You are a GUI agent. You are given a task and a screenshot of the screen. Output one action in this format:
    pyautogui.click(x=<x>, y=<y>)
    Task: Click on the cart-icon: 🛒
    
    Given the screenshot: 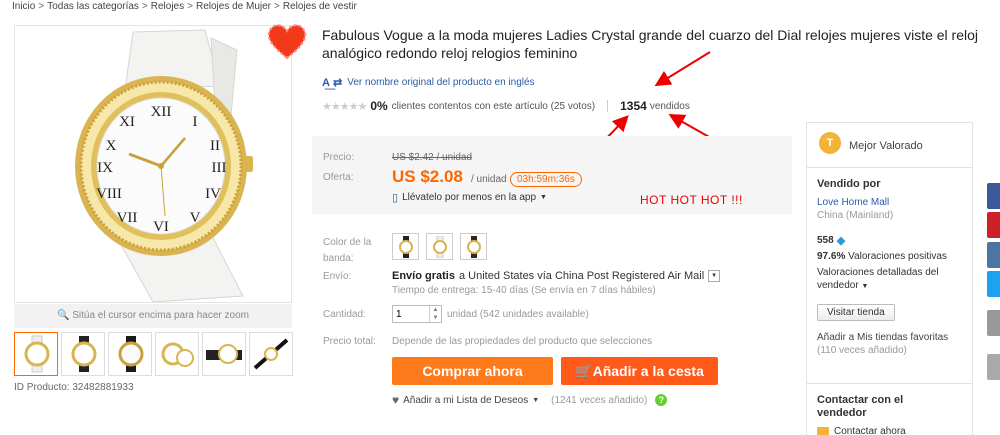 What is the action you would take?
    pyautogui.click(x=584, y=371)
    